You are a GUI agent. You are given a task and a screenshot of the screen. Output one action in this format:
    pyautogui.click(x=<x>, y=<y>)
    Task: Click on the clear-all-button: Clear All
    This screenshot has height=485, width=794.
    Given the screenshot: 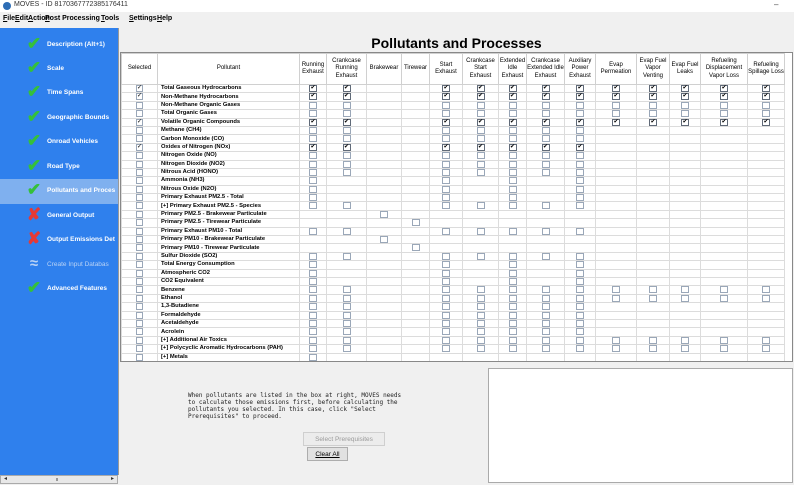 What is the action you would take?
    pyautogui.click(x=327, y=454)
    